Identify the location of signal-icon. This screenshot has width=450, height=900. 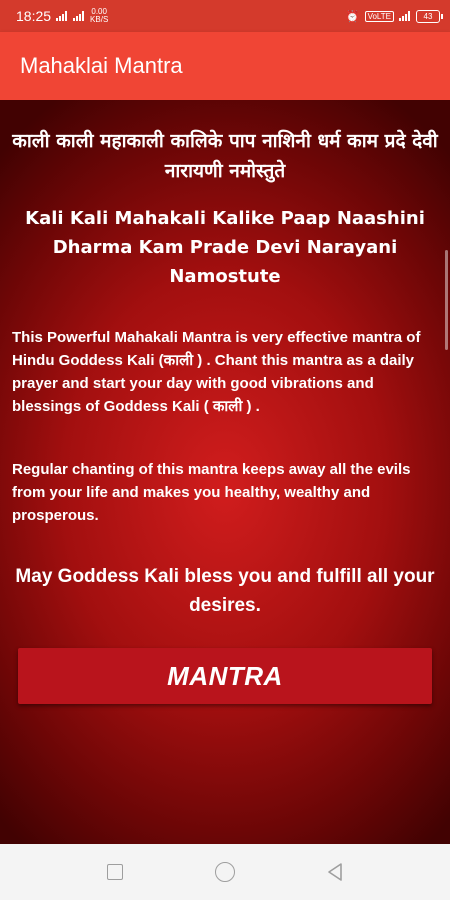
(62, 16).